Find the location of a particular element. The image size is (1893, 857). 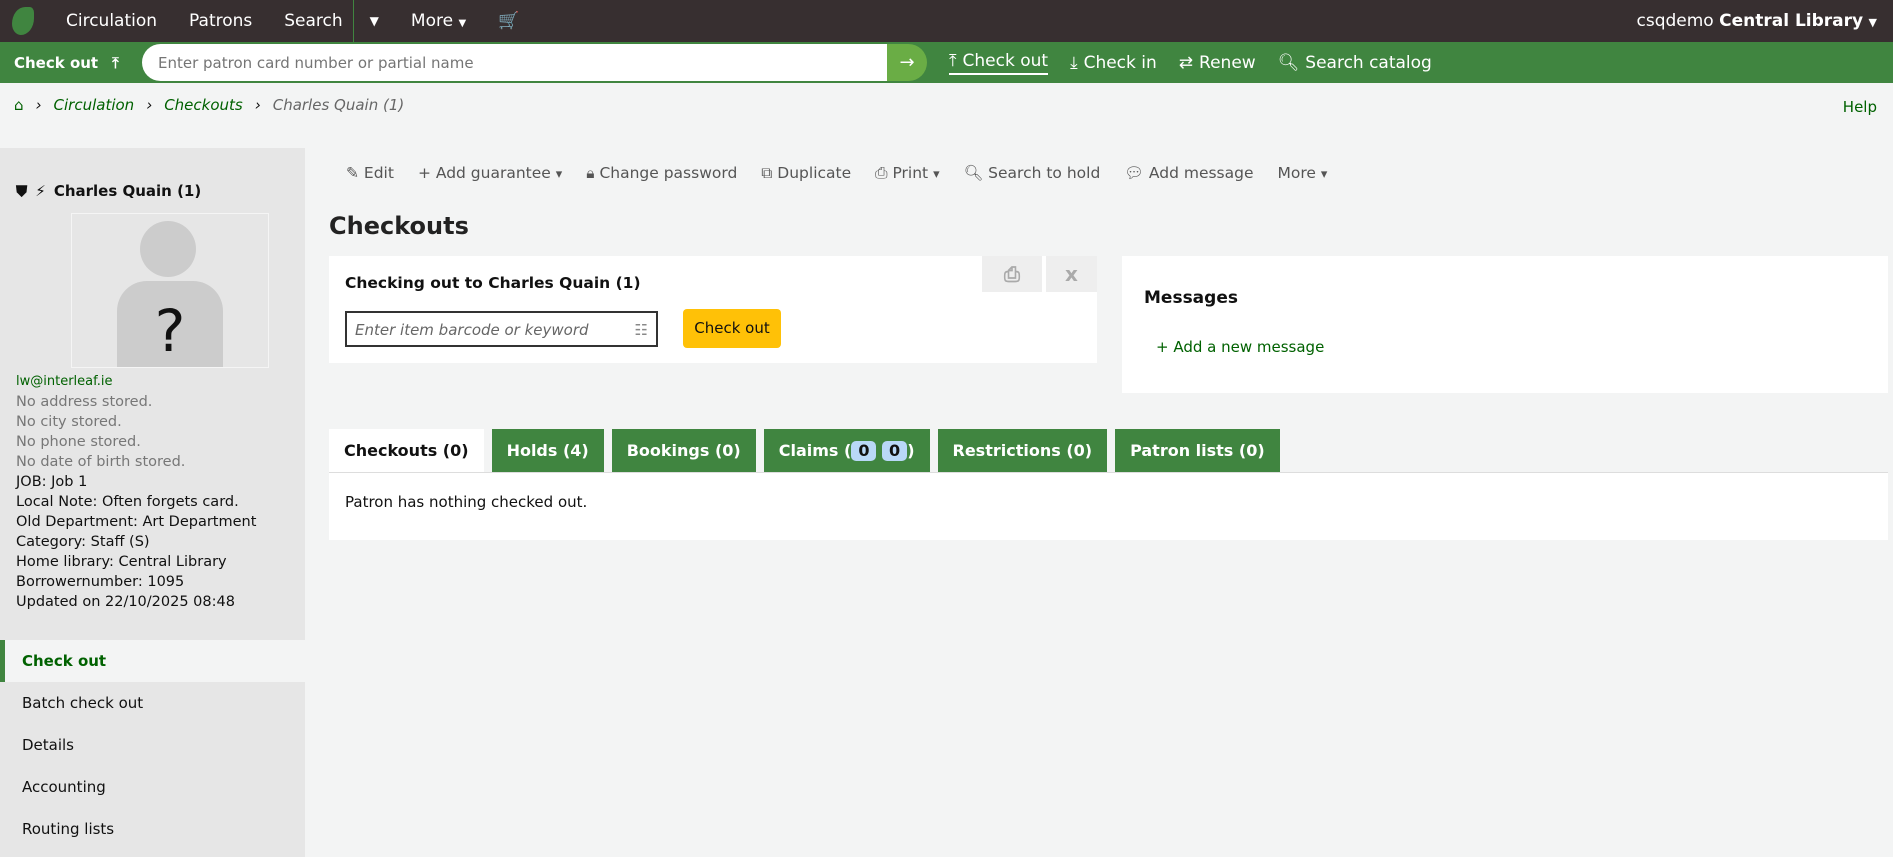

checkout-mode: Check out ⤒ is located at coordinates (71, 62).